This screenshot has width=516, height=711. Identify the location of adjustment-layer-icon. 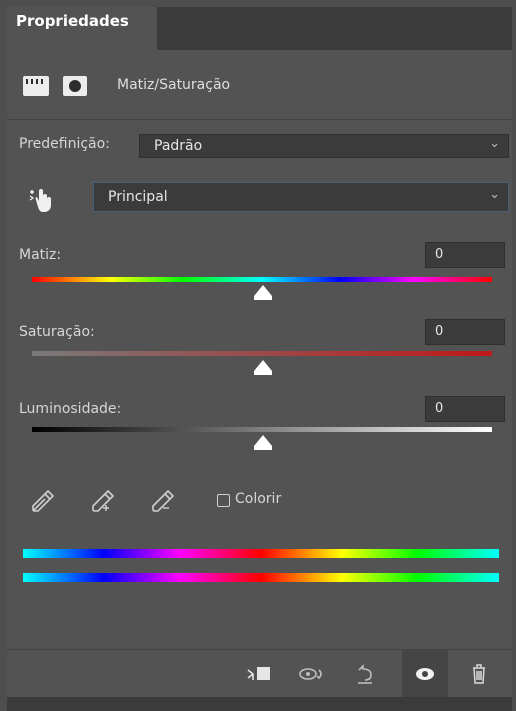
(36, 86).